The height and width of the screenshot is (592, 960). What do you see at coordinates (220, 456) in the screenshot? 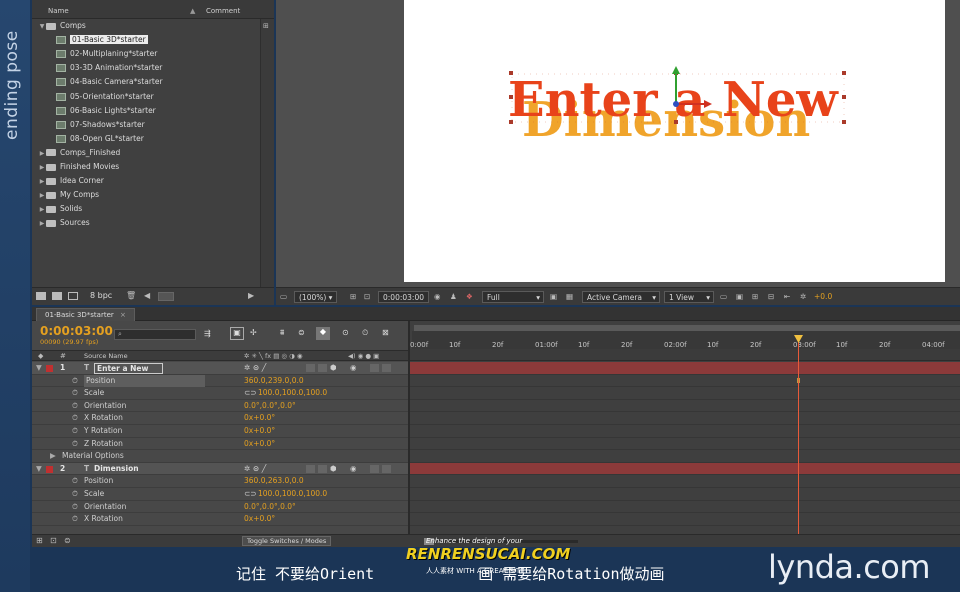
I see `property-group-row: ▶ Material Options` at bounding box center [220, 456].